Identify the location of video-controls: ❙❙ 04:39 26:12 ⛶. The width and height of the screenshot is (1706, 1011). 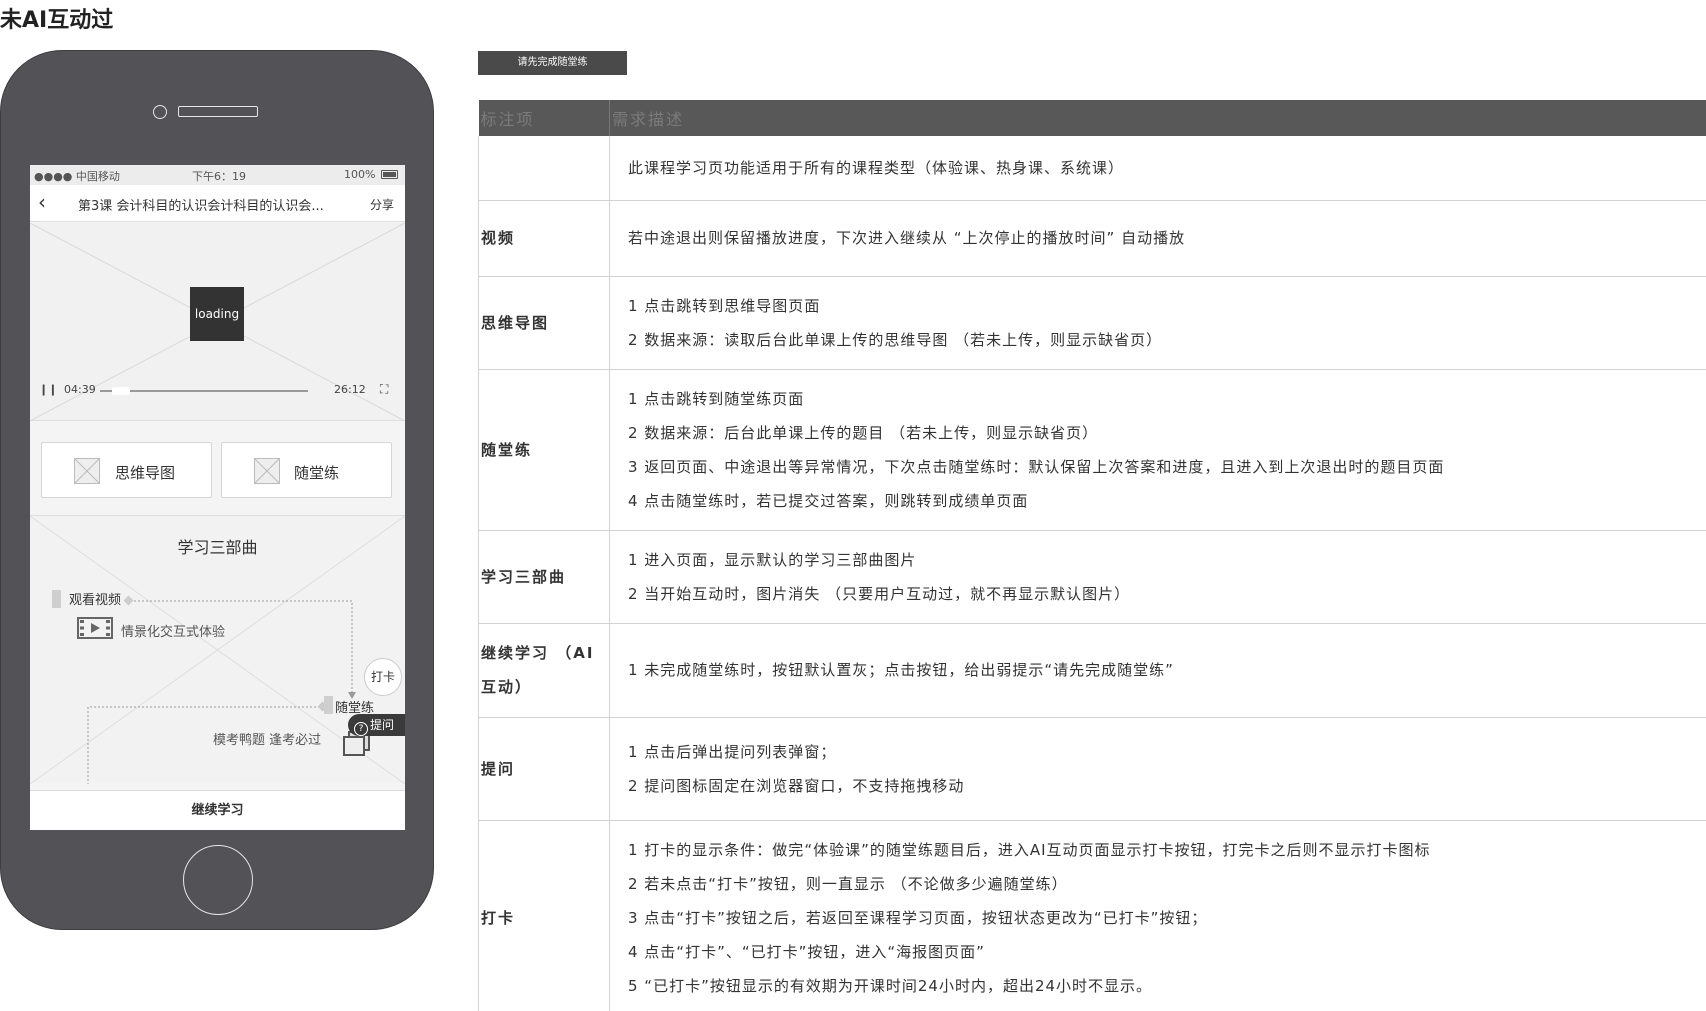
(217, 391).